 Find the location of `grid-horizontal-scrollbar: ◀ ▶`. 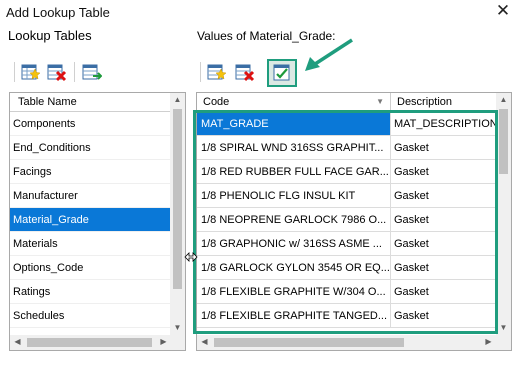

grid-horizontal-scrollbar: ◀ ▶ is located at coordinates (354, 342).